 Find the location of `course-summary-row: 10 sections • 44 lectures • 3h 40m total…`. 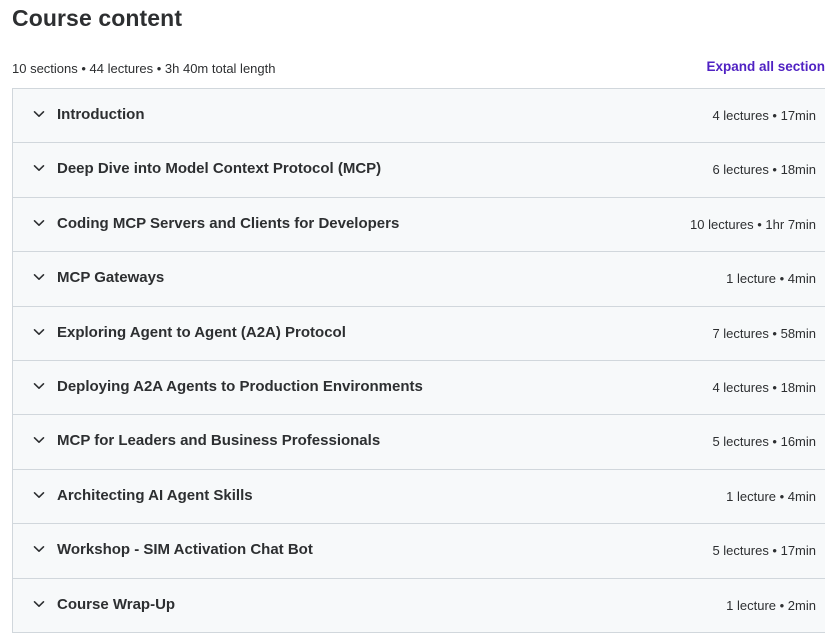

course-summary-row: 10 sections • 44 lectures • 3h 40m total… is located at coordinates (418, 69).